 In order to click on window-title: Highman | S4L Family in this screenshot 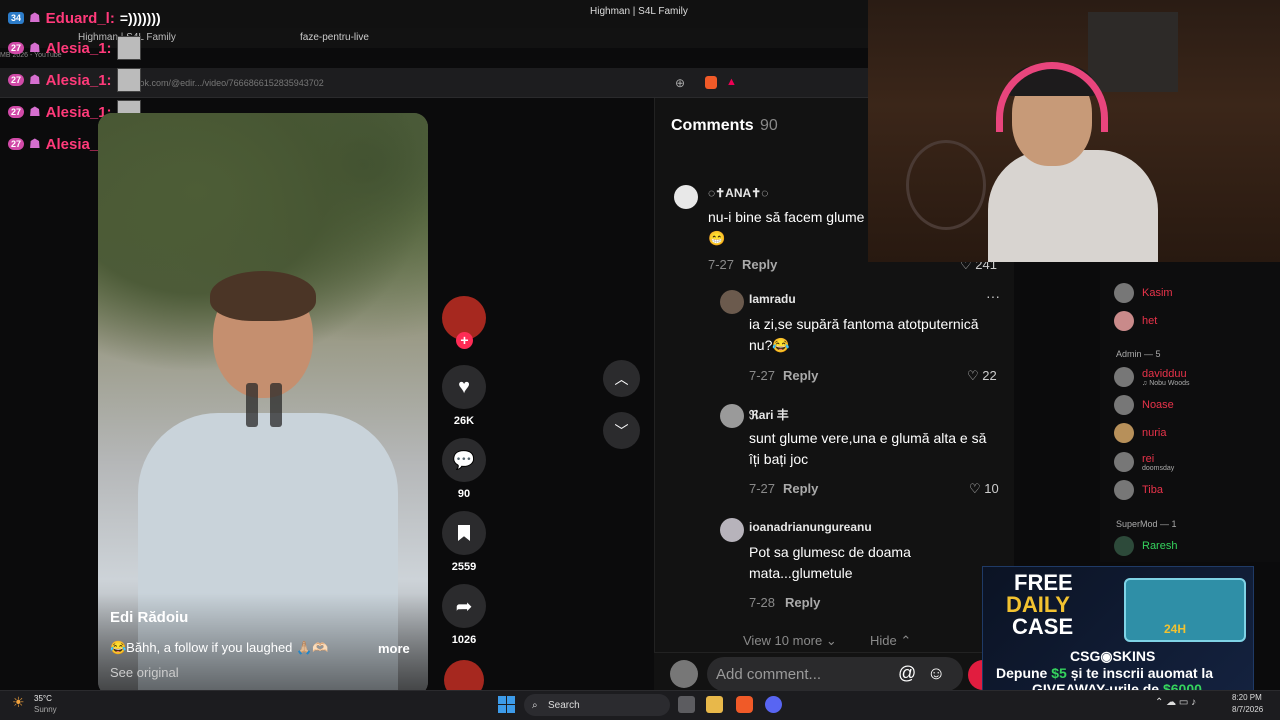, I will do `click(639, 11)`.